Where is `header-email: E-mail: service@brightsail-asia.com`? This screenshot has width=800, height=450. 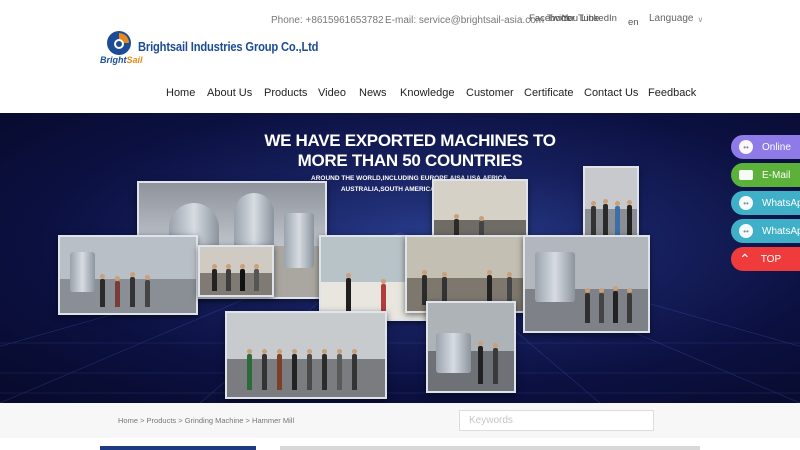
header-email: E-mail: service@brightsail-asia.com is located at coordinates (464, 20).